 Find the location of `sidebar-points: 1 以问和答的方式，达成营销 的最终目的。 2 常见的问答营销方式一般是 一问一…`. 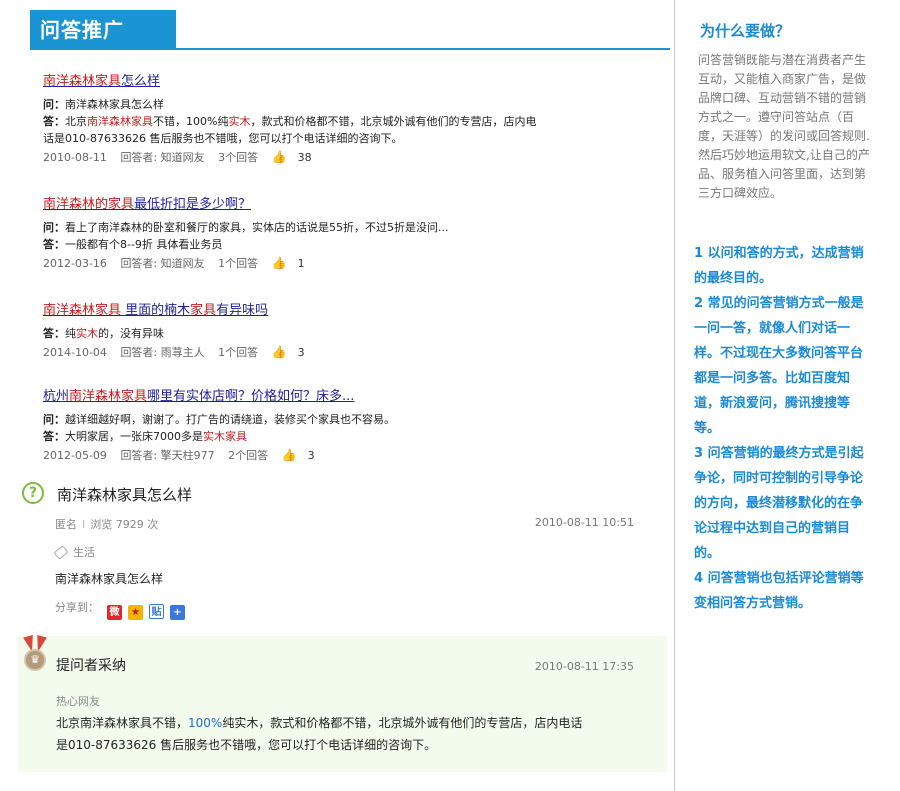

sidebar-points: 1 以问和答的方式，达成营销 的最终目的。 2 常见的问答营销方式一般是 一问一… is located at coordinates (779, 428).